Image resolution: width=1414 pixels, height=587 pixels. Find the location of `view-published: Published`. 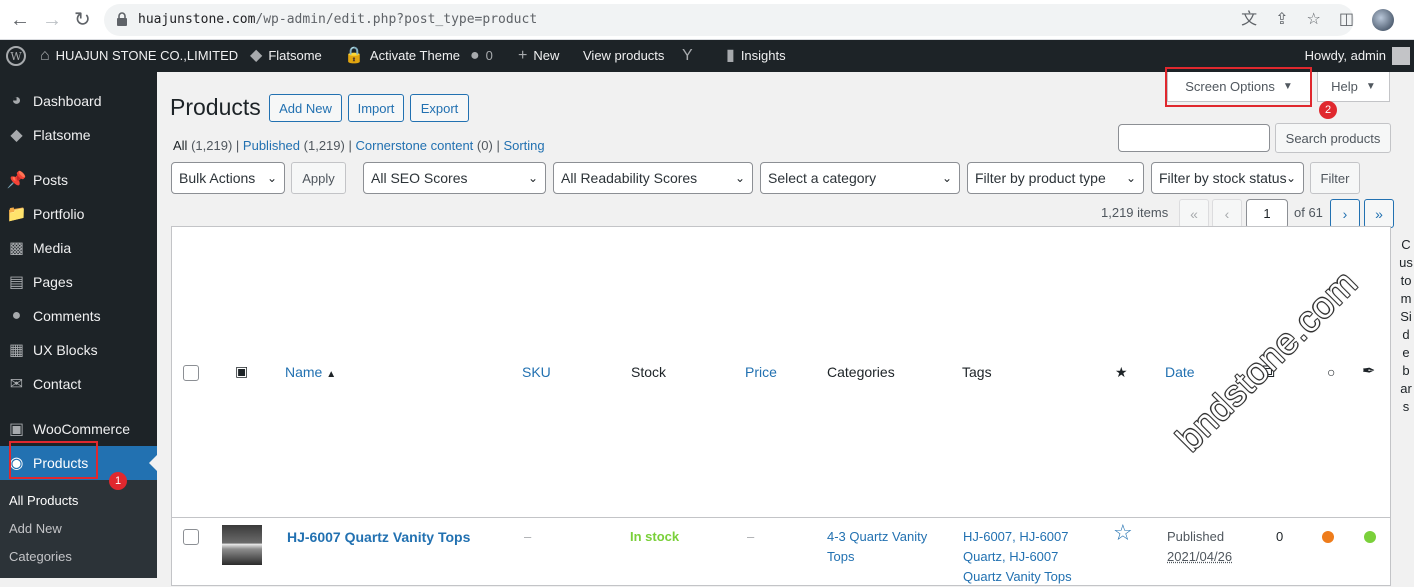

view-published: Published is located at coordinates (271, 145).